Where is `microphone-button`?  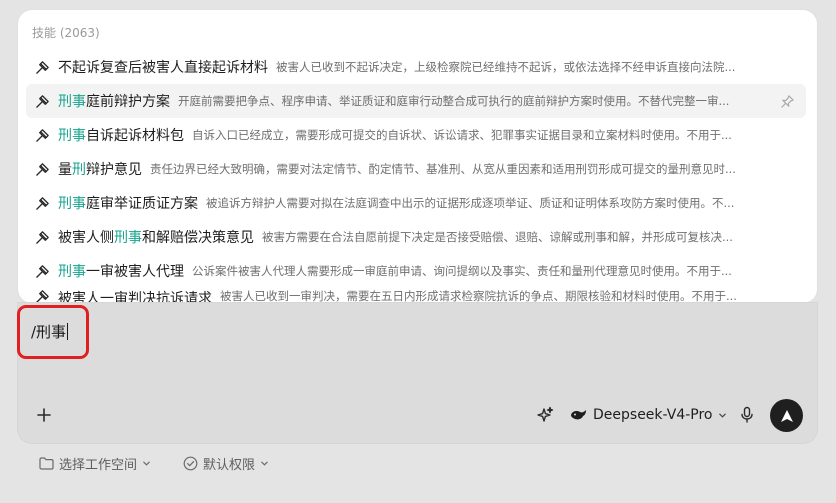 microphone-button is located at coordinates (747, 415).